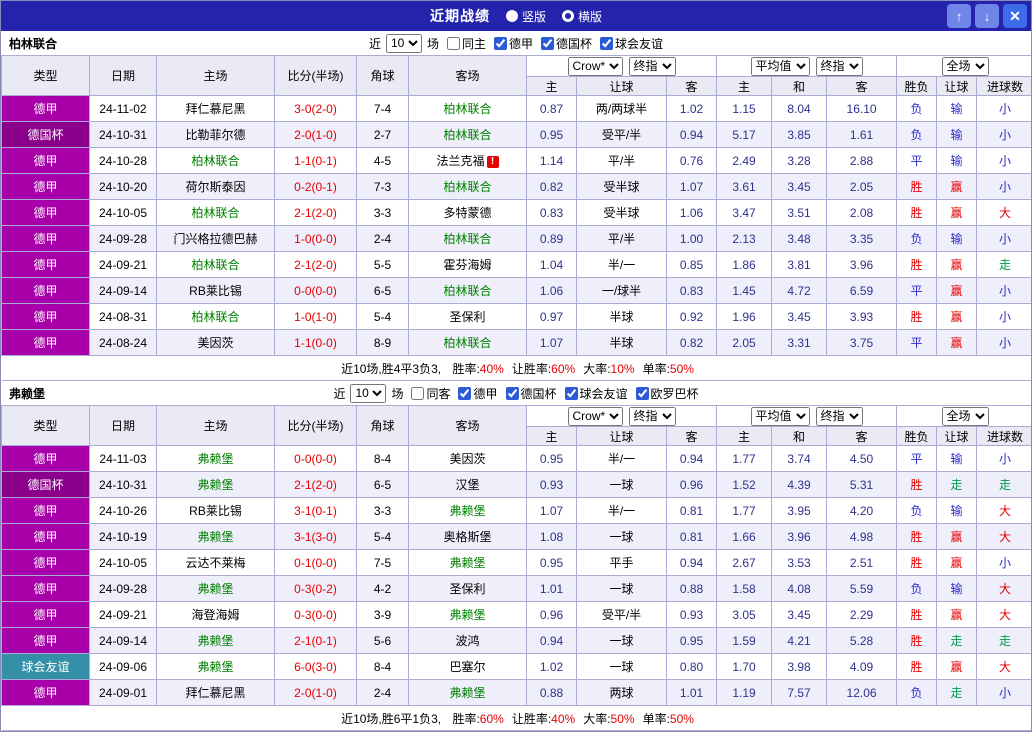  What do you see at coordinates (315, 160) in the screenshot?
I see `score-cell: 1-1(0-1)` at bounding box center [315, 160].